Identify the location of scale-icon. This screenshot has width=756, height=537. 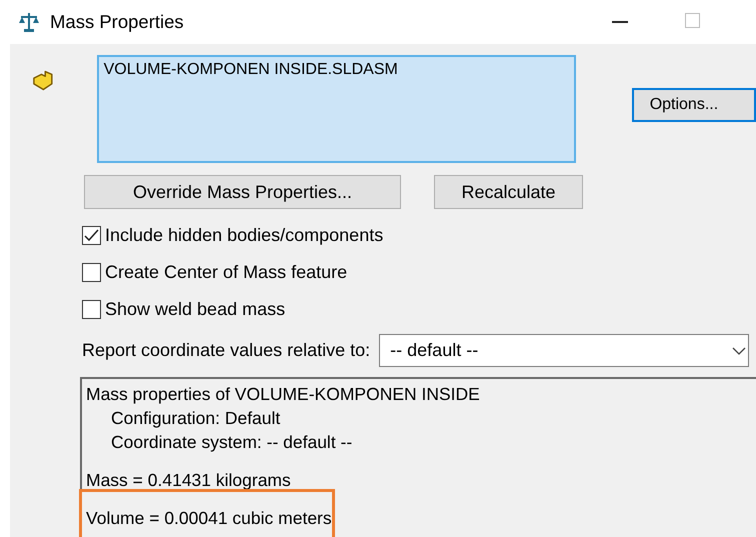
(29, 22).